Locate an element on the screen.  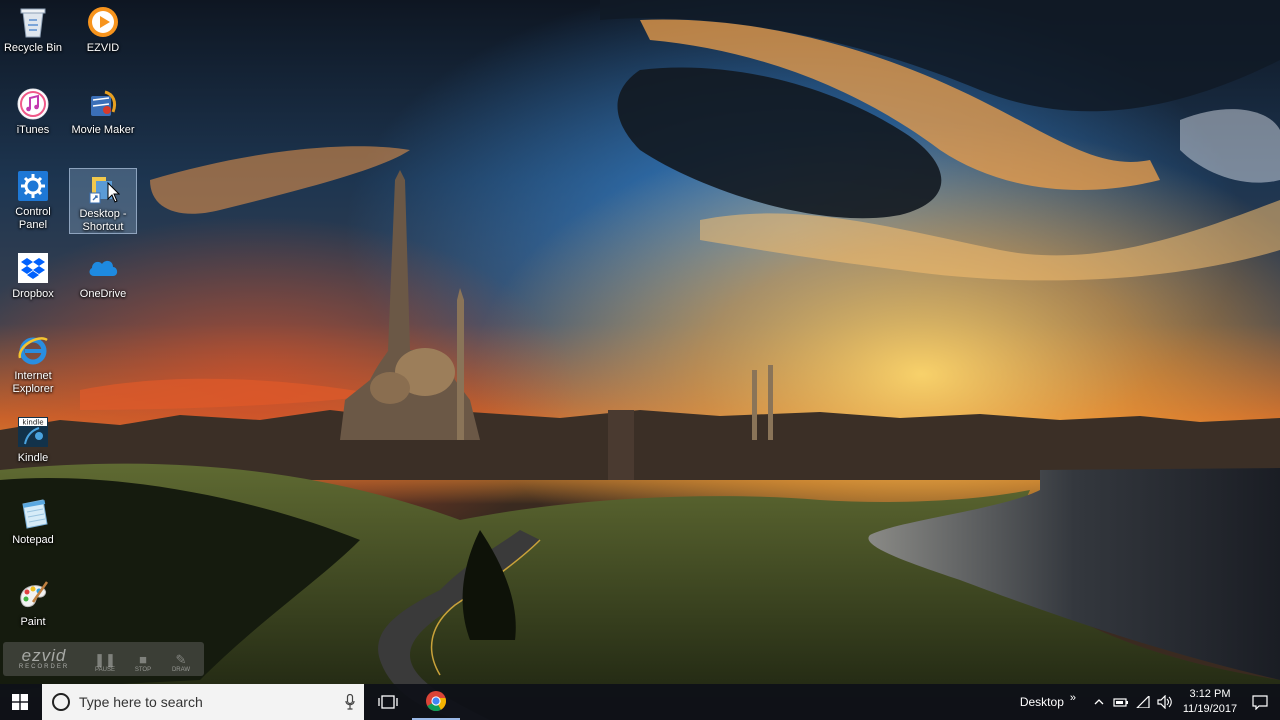
desktop-icon-label: Kindle is located at coordinates (33, 458).